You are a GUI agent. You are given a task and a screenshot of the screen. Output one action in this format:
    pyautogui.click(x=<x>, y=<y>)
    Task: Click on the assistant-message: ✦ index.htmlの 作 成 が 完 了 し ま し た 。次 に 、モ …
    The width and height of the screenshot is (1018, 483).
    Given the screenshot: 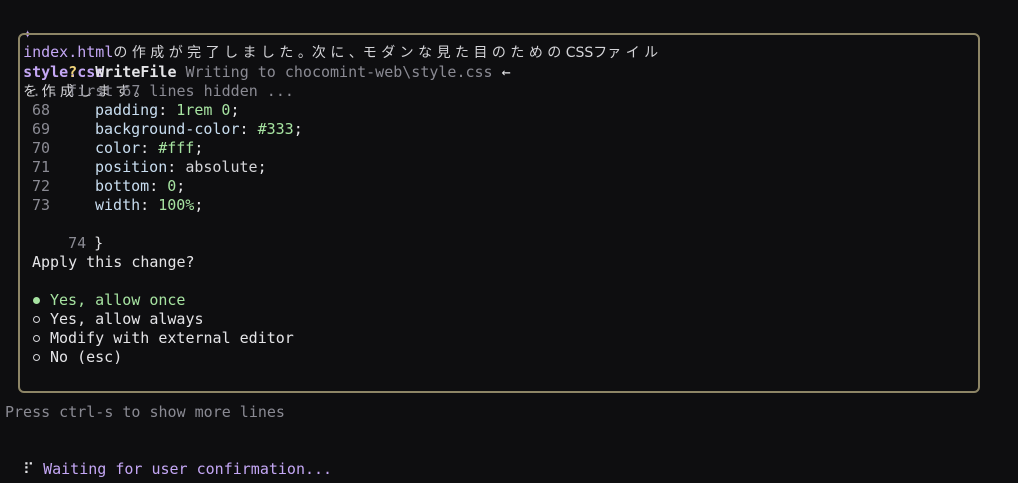 What is the action you would take?
    pyautogui.click(x=334, y=52)
    